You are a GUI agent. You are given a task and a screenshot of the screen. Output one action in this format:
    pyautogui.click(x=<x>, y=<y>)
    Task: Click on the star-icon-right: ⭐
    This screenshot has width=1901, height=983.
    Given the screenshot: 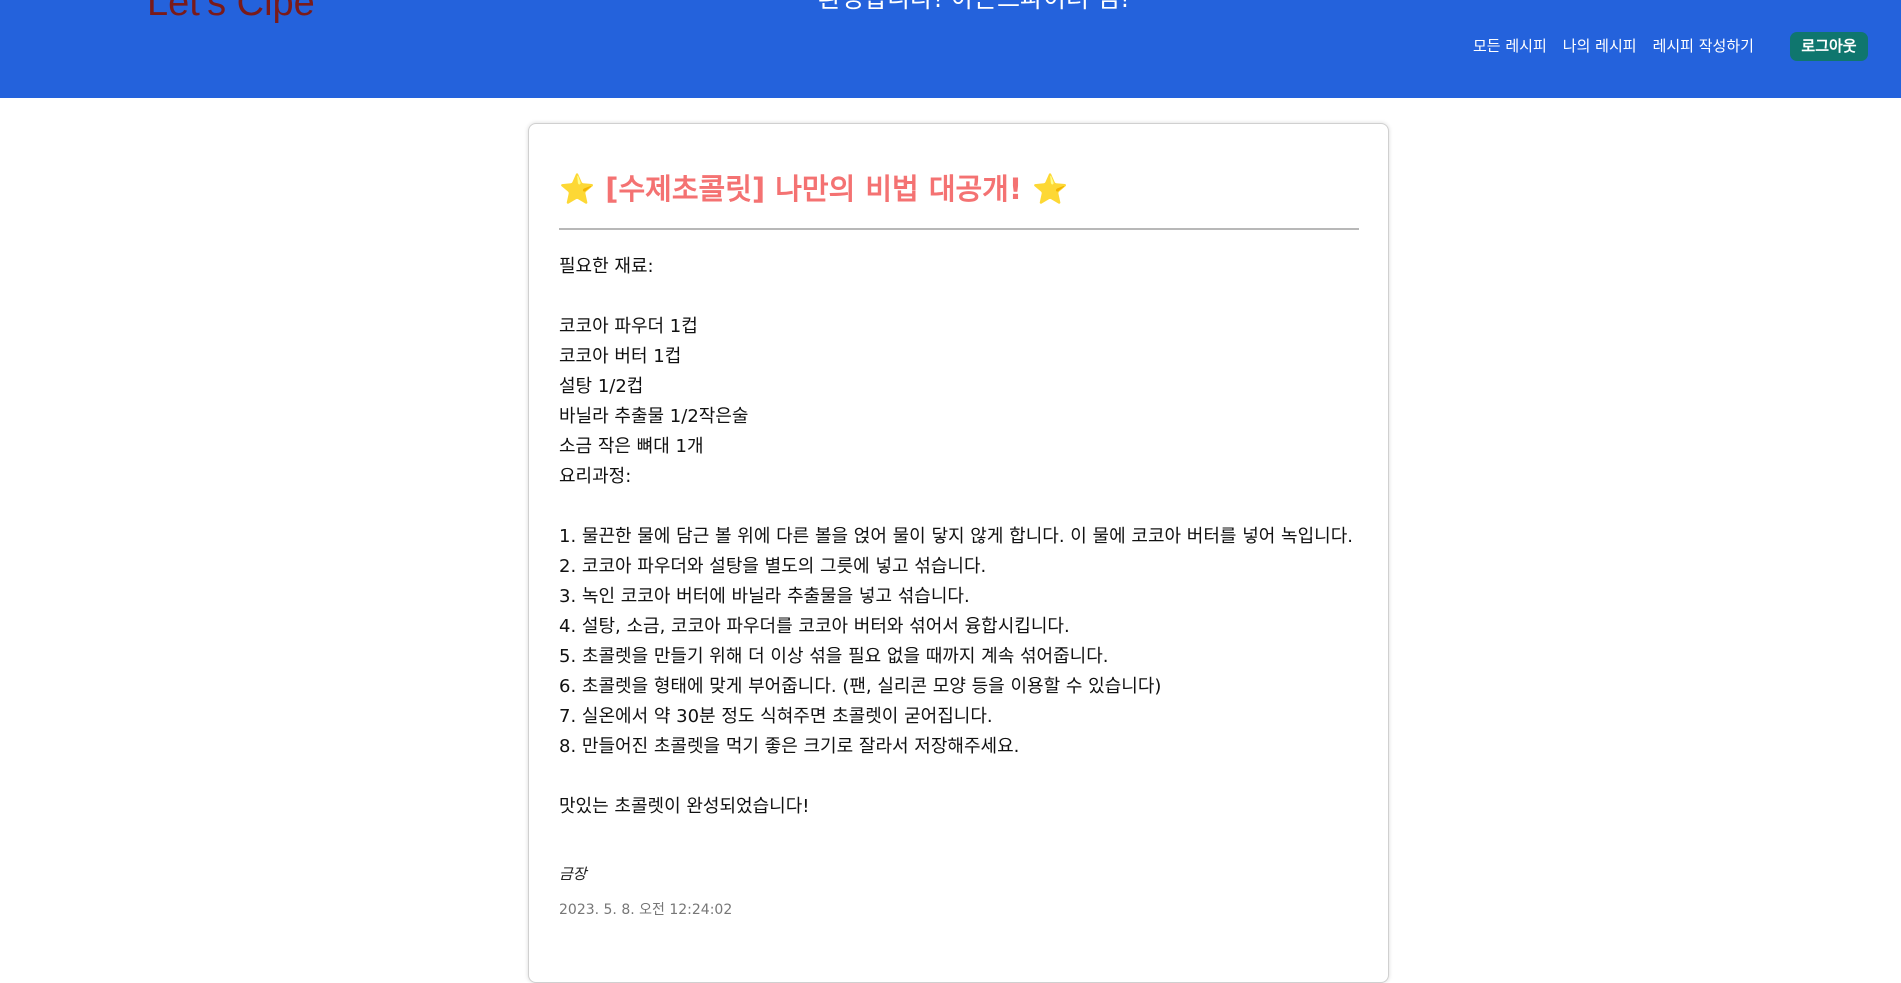 What is the action you would take?
    pyautogui.click(x=1050, y=189)
    